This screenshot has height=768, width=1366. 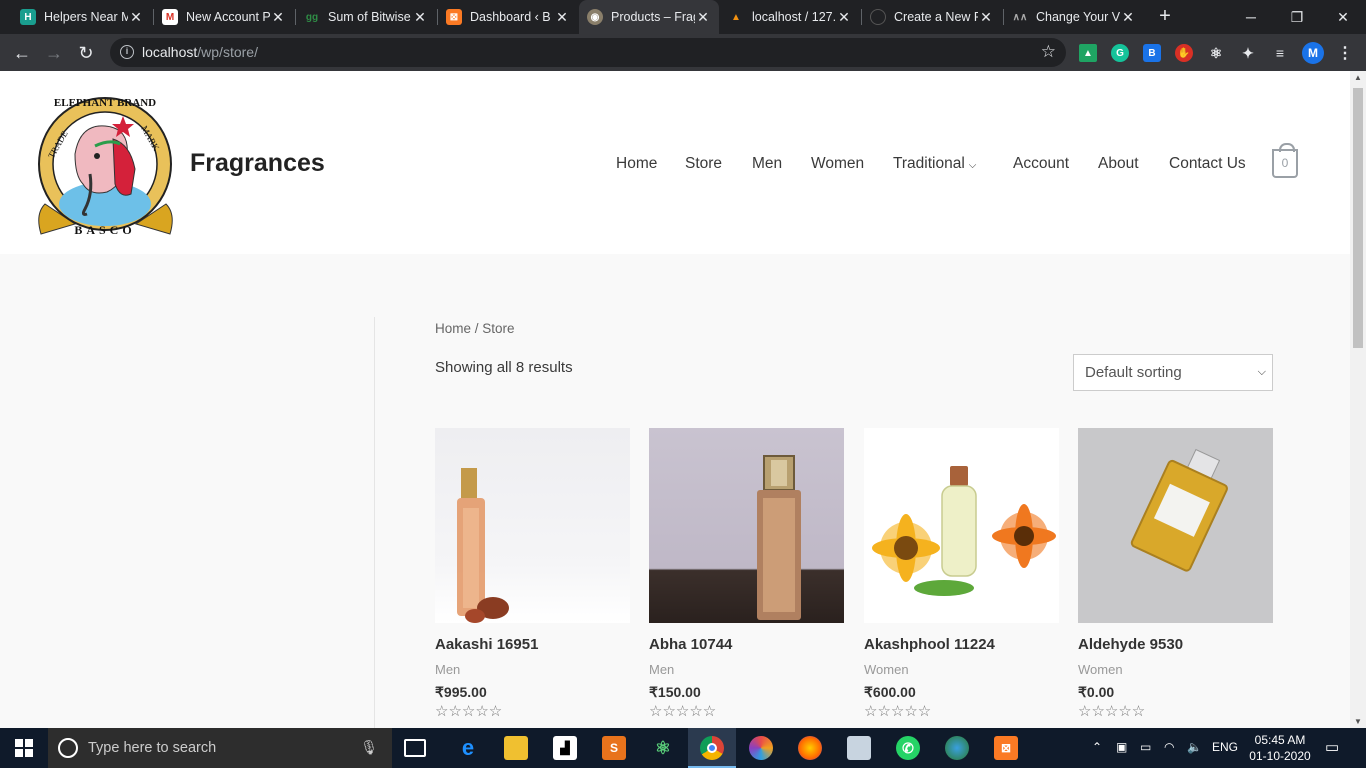 What do you see at coordinates (1248, 53) in the screenshot?
I see `extensions-puzzle-icon: ✦` at bounding box center [1248, 53].